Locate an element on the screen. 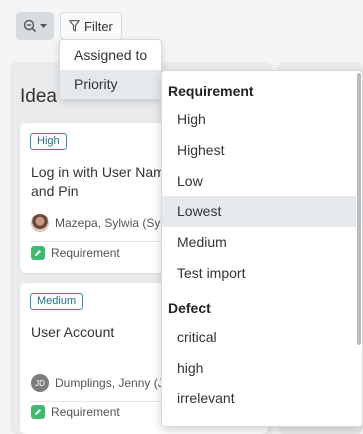  group-heading-defect: Defect is located at coordinates (189, 308).